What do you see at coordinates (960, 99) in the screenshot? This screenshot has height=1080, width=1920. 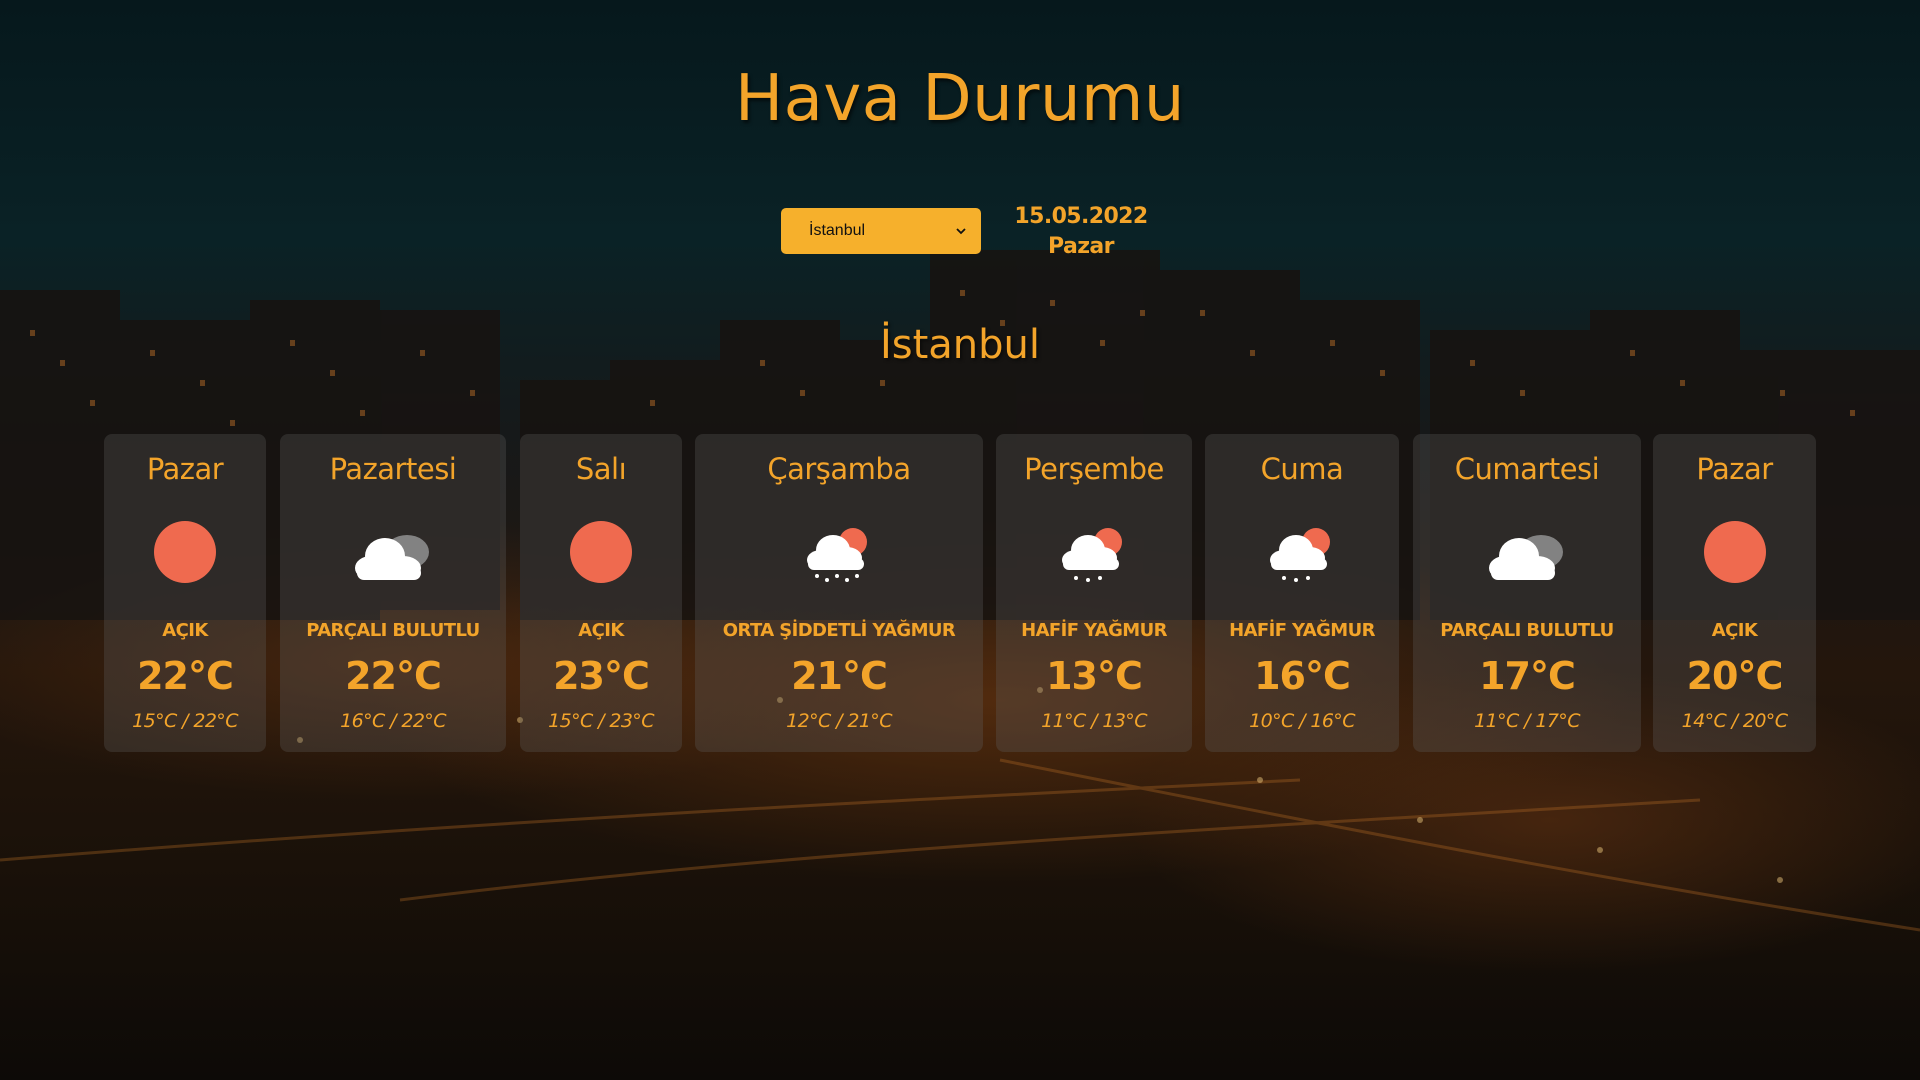 I see `page-title: Hava Durumu` at bounding box center [960, 99].